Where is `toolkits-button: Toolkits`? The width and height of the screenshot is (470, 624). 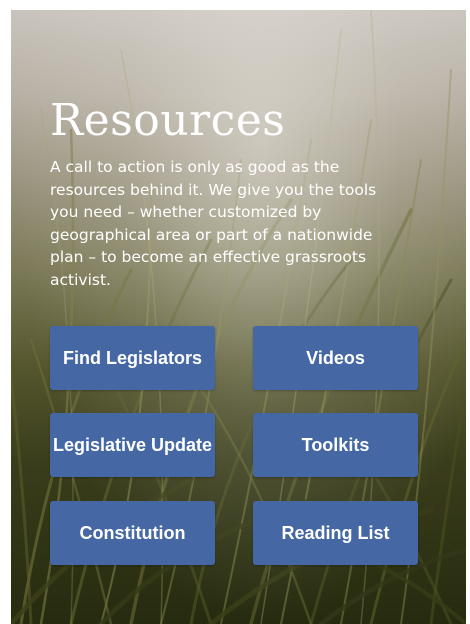
toolkits-button: Toolkits is located at coordinates (335, 445).